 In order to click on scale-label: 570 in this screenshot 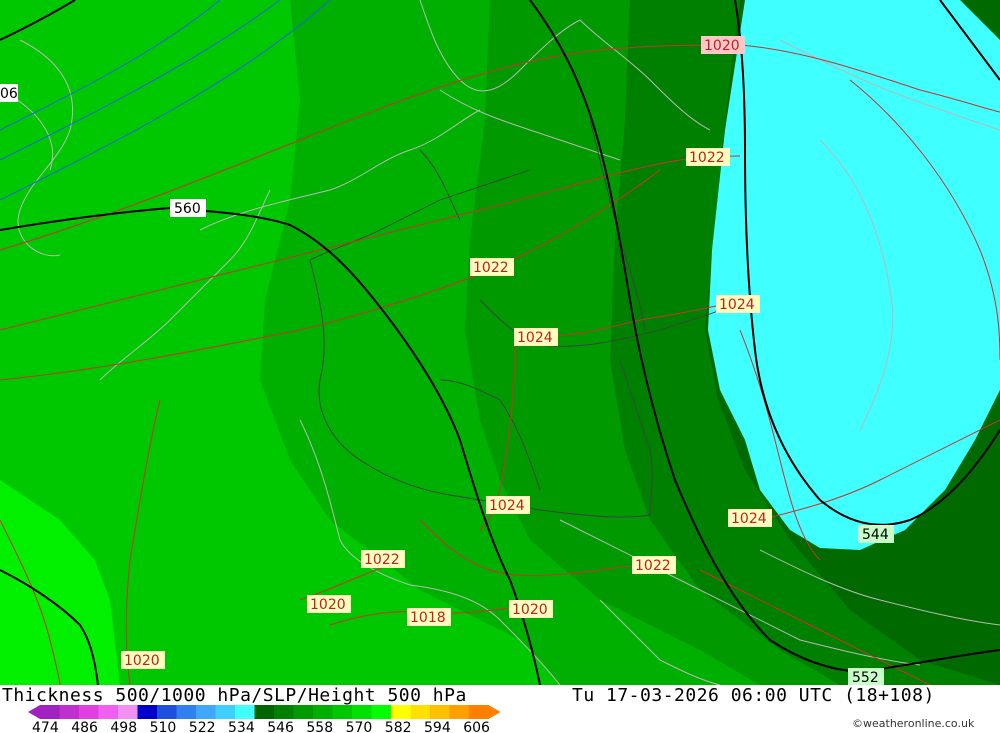, I will do `click(359, 726)`.